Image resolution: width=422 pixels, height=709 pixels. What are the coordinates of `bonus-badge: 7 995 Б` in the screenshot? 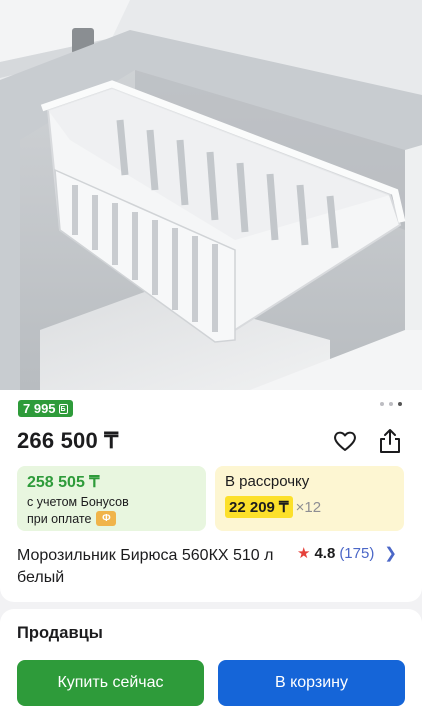 It's located at (45, 408).